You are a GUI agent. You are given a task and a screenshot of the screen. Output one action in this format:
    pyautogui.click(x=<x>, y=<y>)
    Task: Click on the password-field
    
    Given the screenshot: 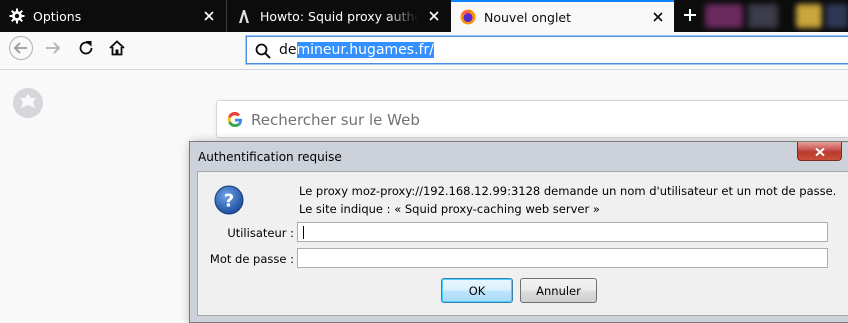 What is the action you would take?
    pyautogui.click(x=562, y=258)
    